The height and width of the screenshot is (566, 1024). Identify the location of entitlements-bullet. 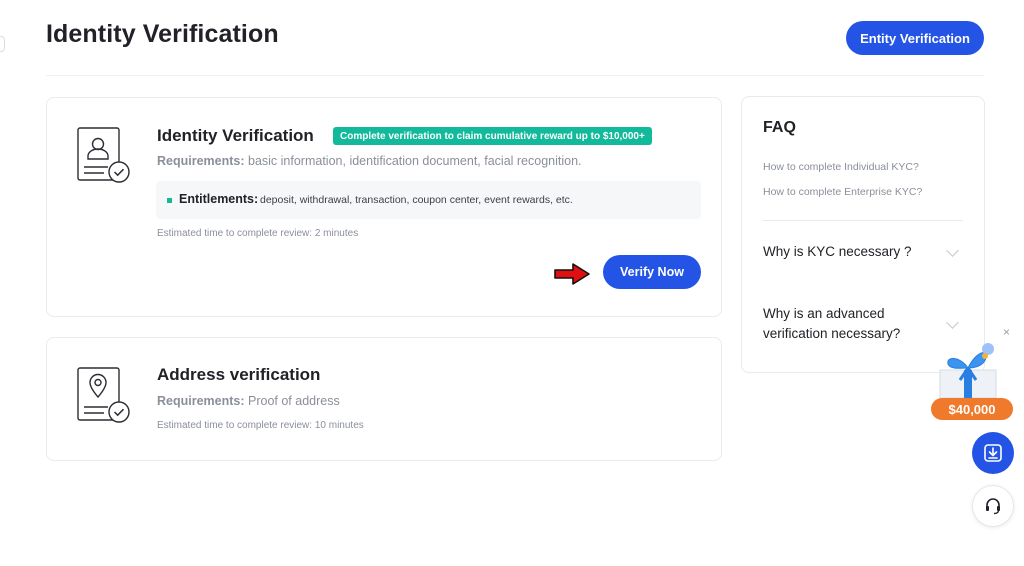
(169, 200).